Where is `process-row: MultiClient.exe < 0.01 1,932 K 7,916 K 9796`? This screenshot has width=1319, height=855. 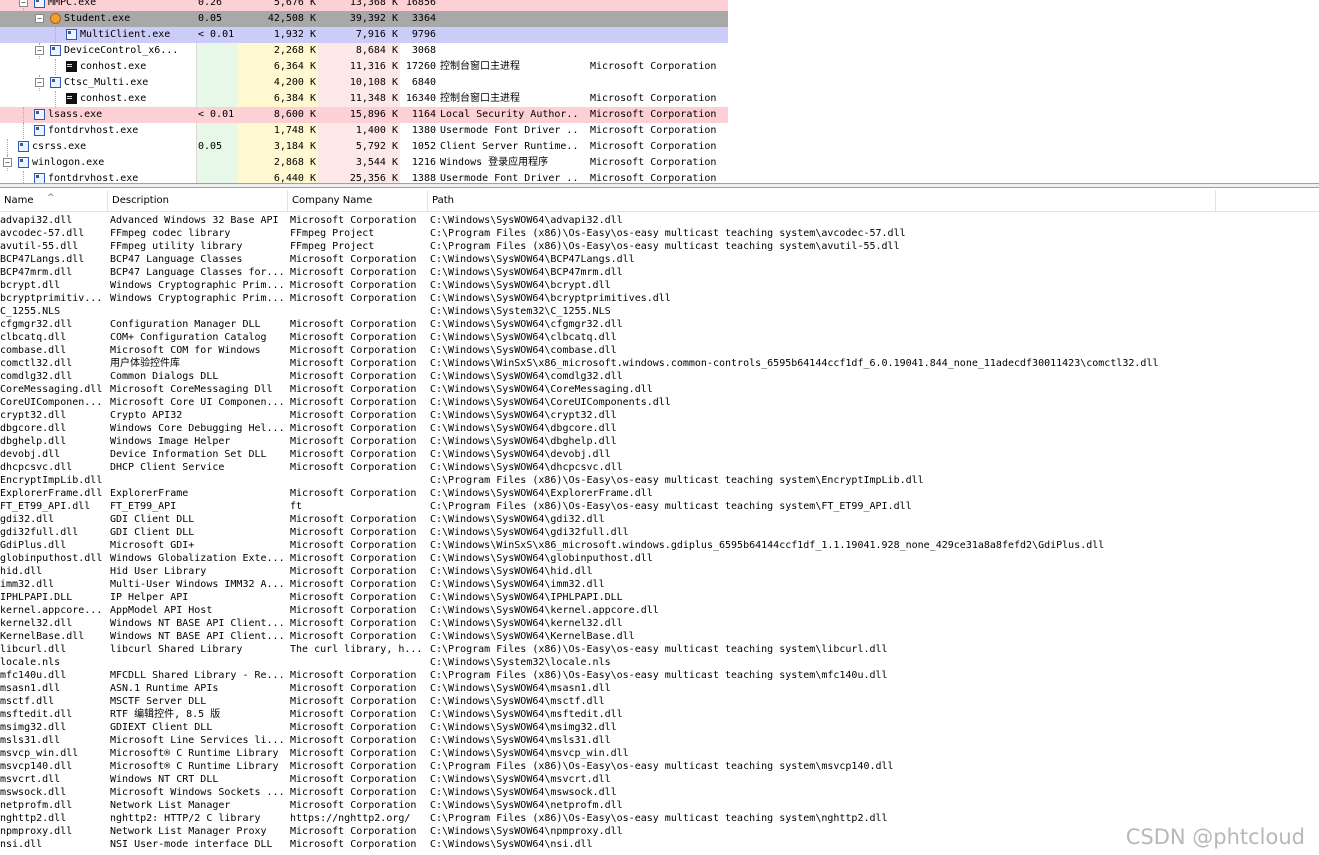
process-row: MultiClient.exe < 0.01 1,932 K 7,916 K 9796 is located at coordinates (364, 35).